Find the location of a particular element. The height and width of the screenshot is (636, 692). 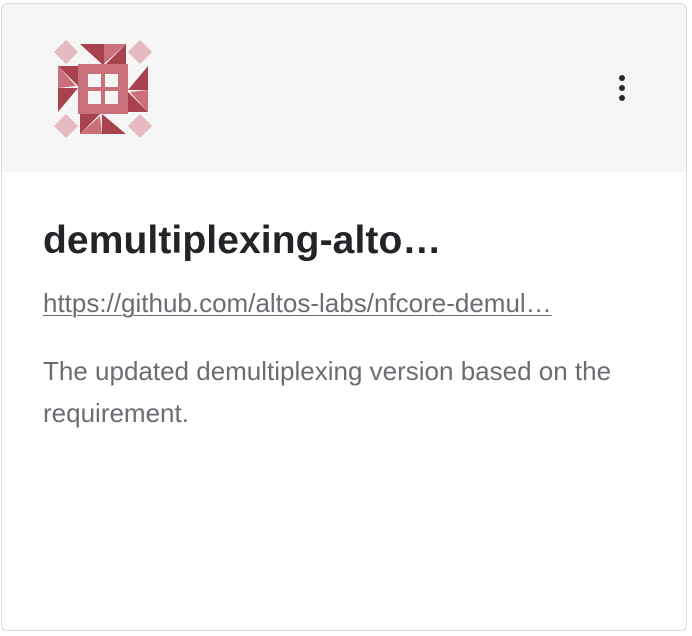

kebab-menu-icon is located at coordinates (622, 88).